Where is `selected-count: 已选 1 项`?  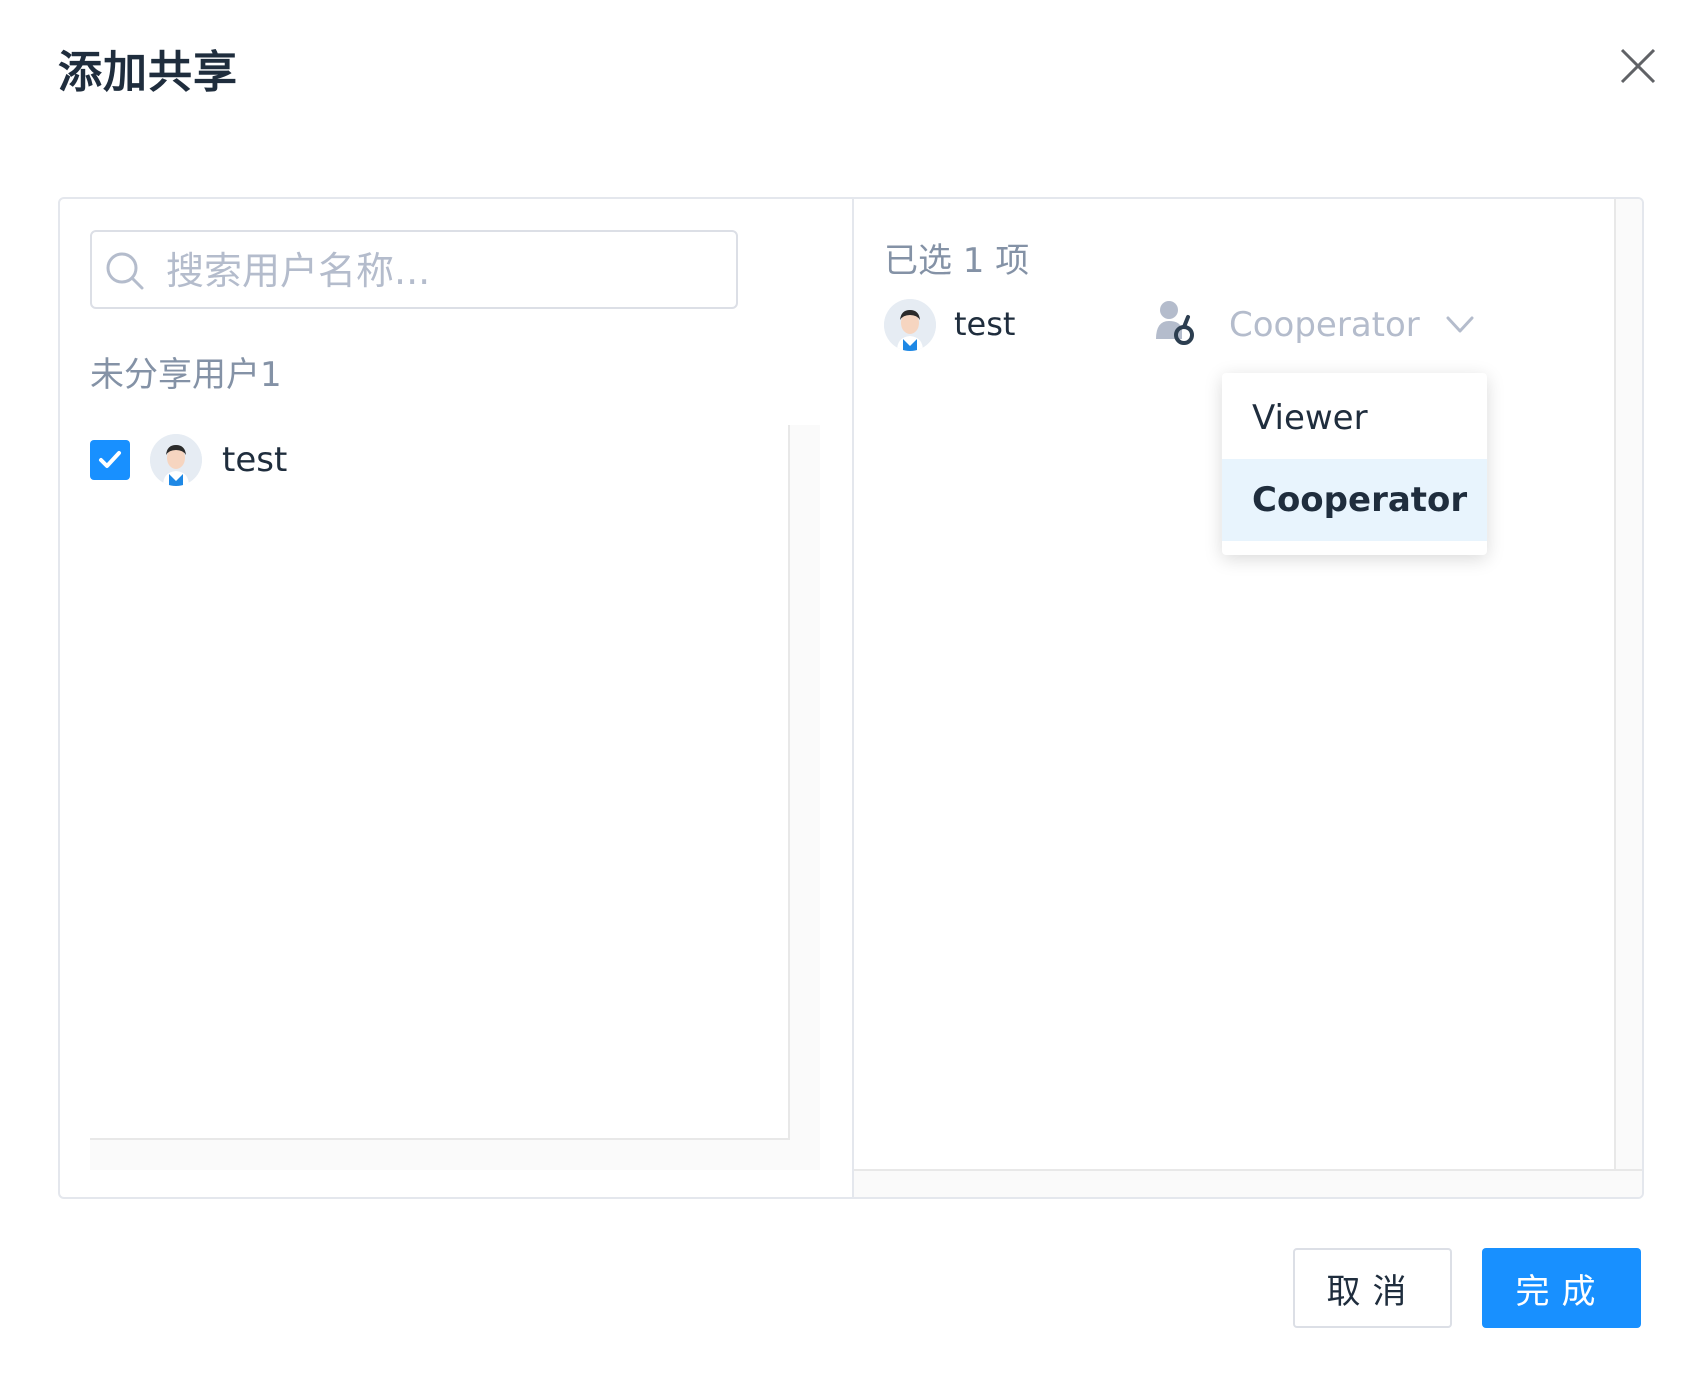
selected-count: 已选 1 项 is located at coordinates (957, 261).